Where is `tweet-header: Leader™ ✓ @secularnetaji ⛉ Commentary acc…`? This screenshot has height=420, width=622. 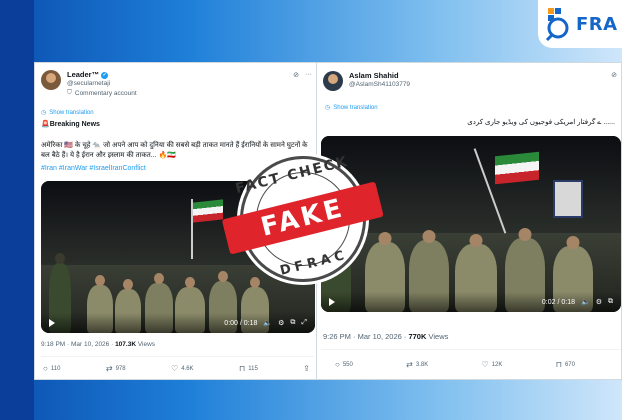 tweet-header: Leader™ ✓ @secularnetaji ⛉ Commentary acc… is located at coordinates (89, 83).